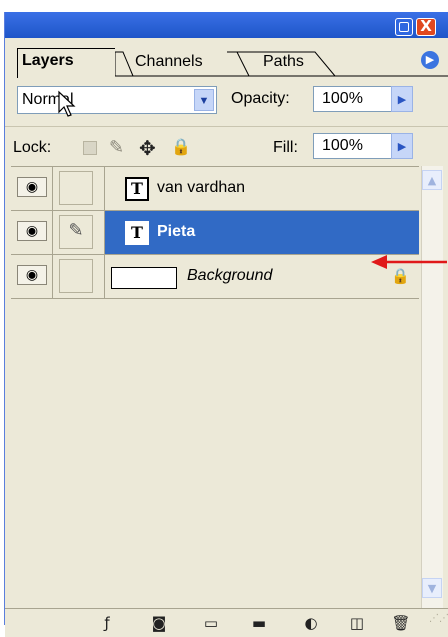 The height and width of the screenshot is (637, 448). Describe the element at coordinates (260, 98) in the screenshot. I see `opacity-label: Opacity:` at that location.